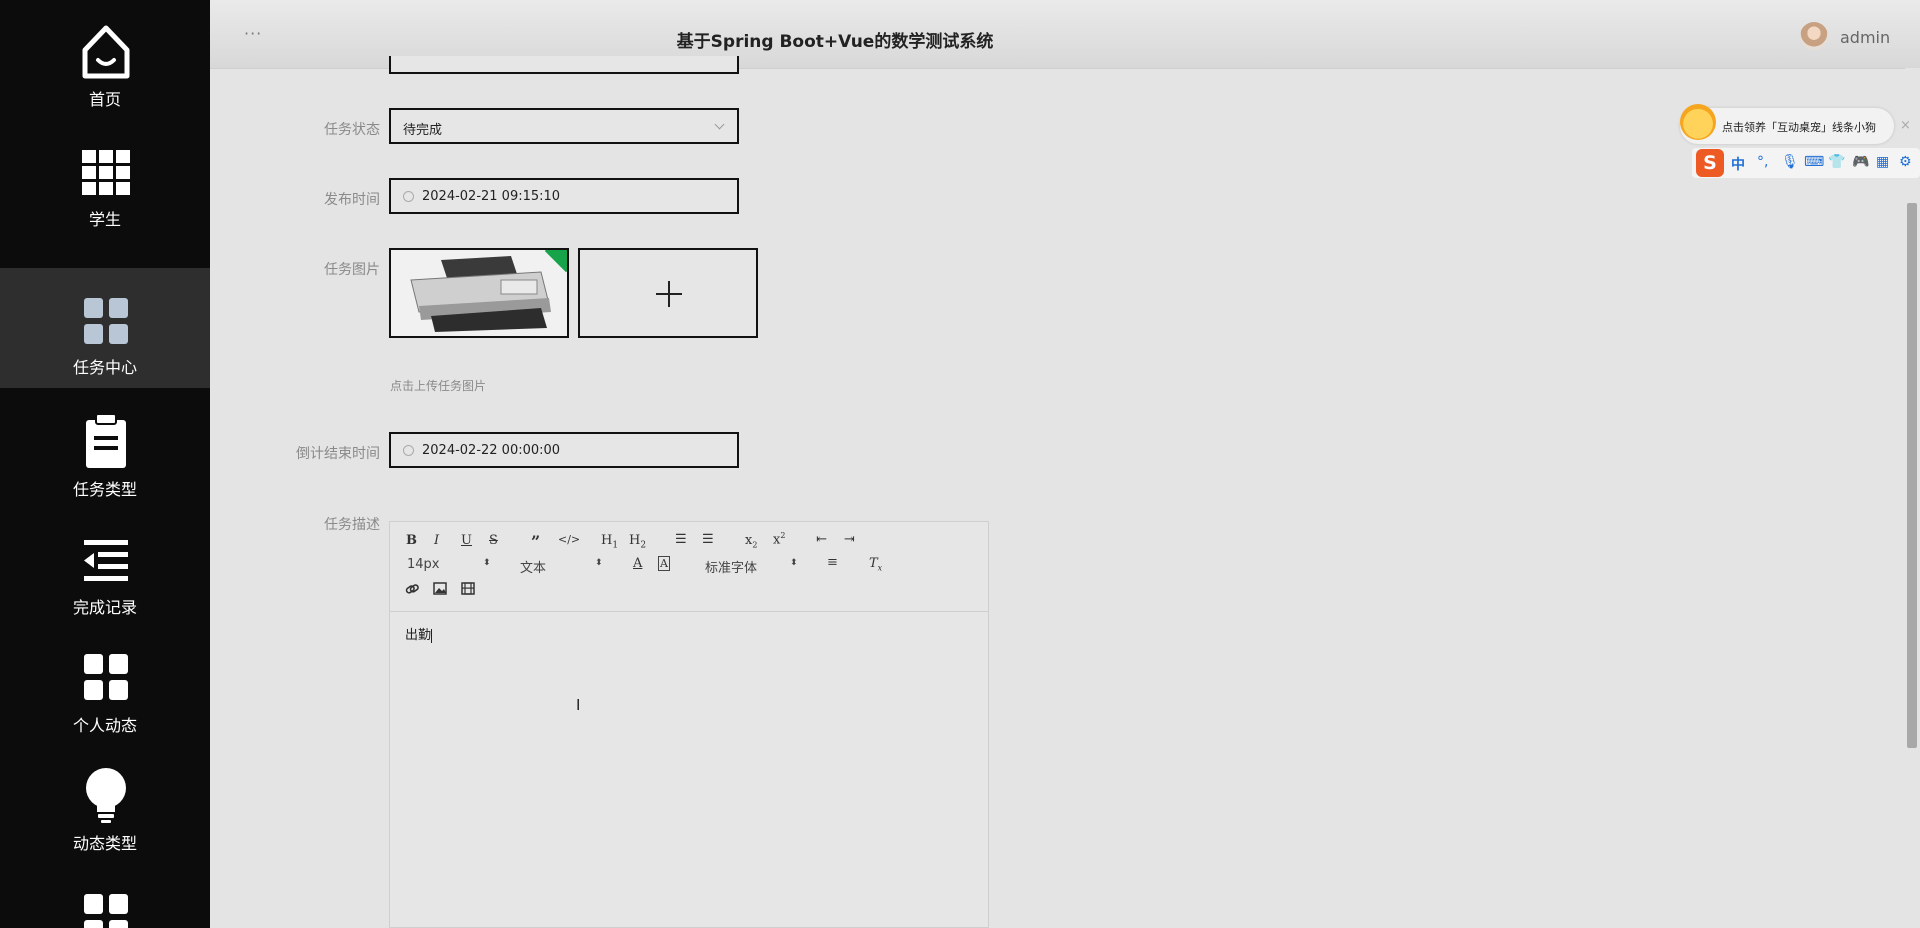 This screenshot has width=1920, height=928. I want to click on grid-icon, so click(106, 172).